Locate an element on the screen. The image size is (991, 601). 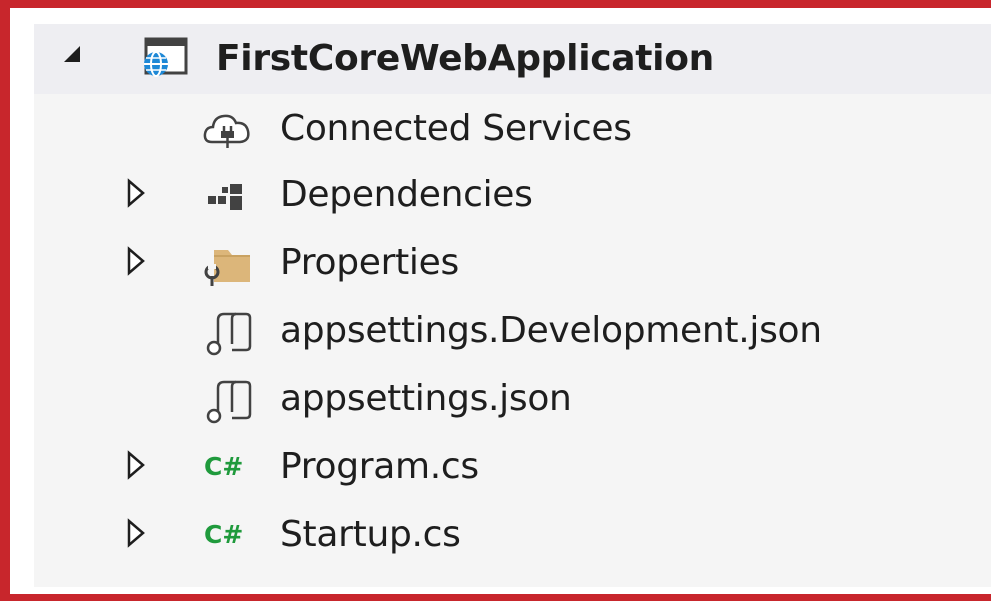
properties-folder-icon is located at coordinates (228, 265).